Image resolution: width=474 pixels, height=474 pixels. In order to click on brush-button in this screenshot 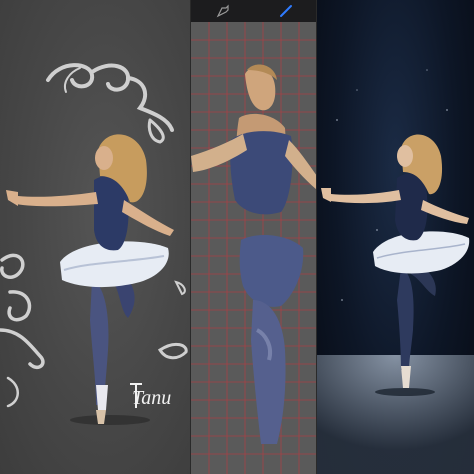, I will do `click(286, 11)`.